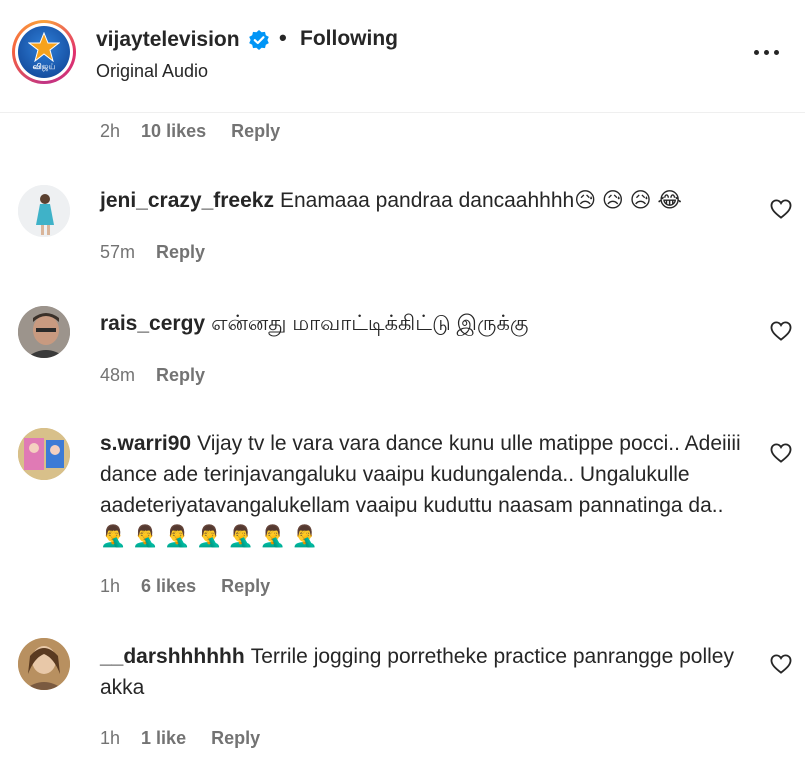 The width and height of the screenshot is (805, 771). I want to click on comment-time: 48m, so click(118, 375).